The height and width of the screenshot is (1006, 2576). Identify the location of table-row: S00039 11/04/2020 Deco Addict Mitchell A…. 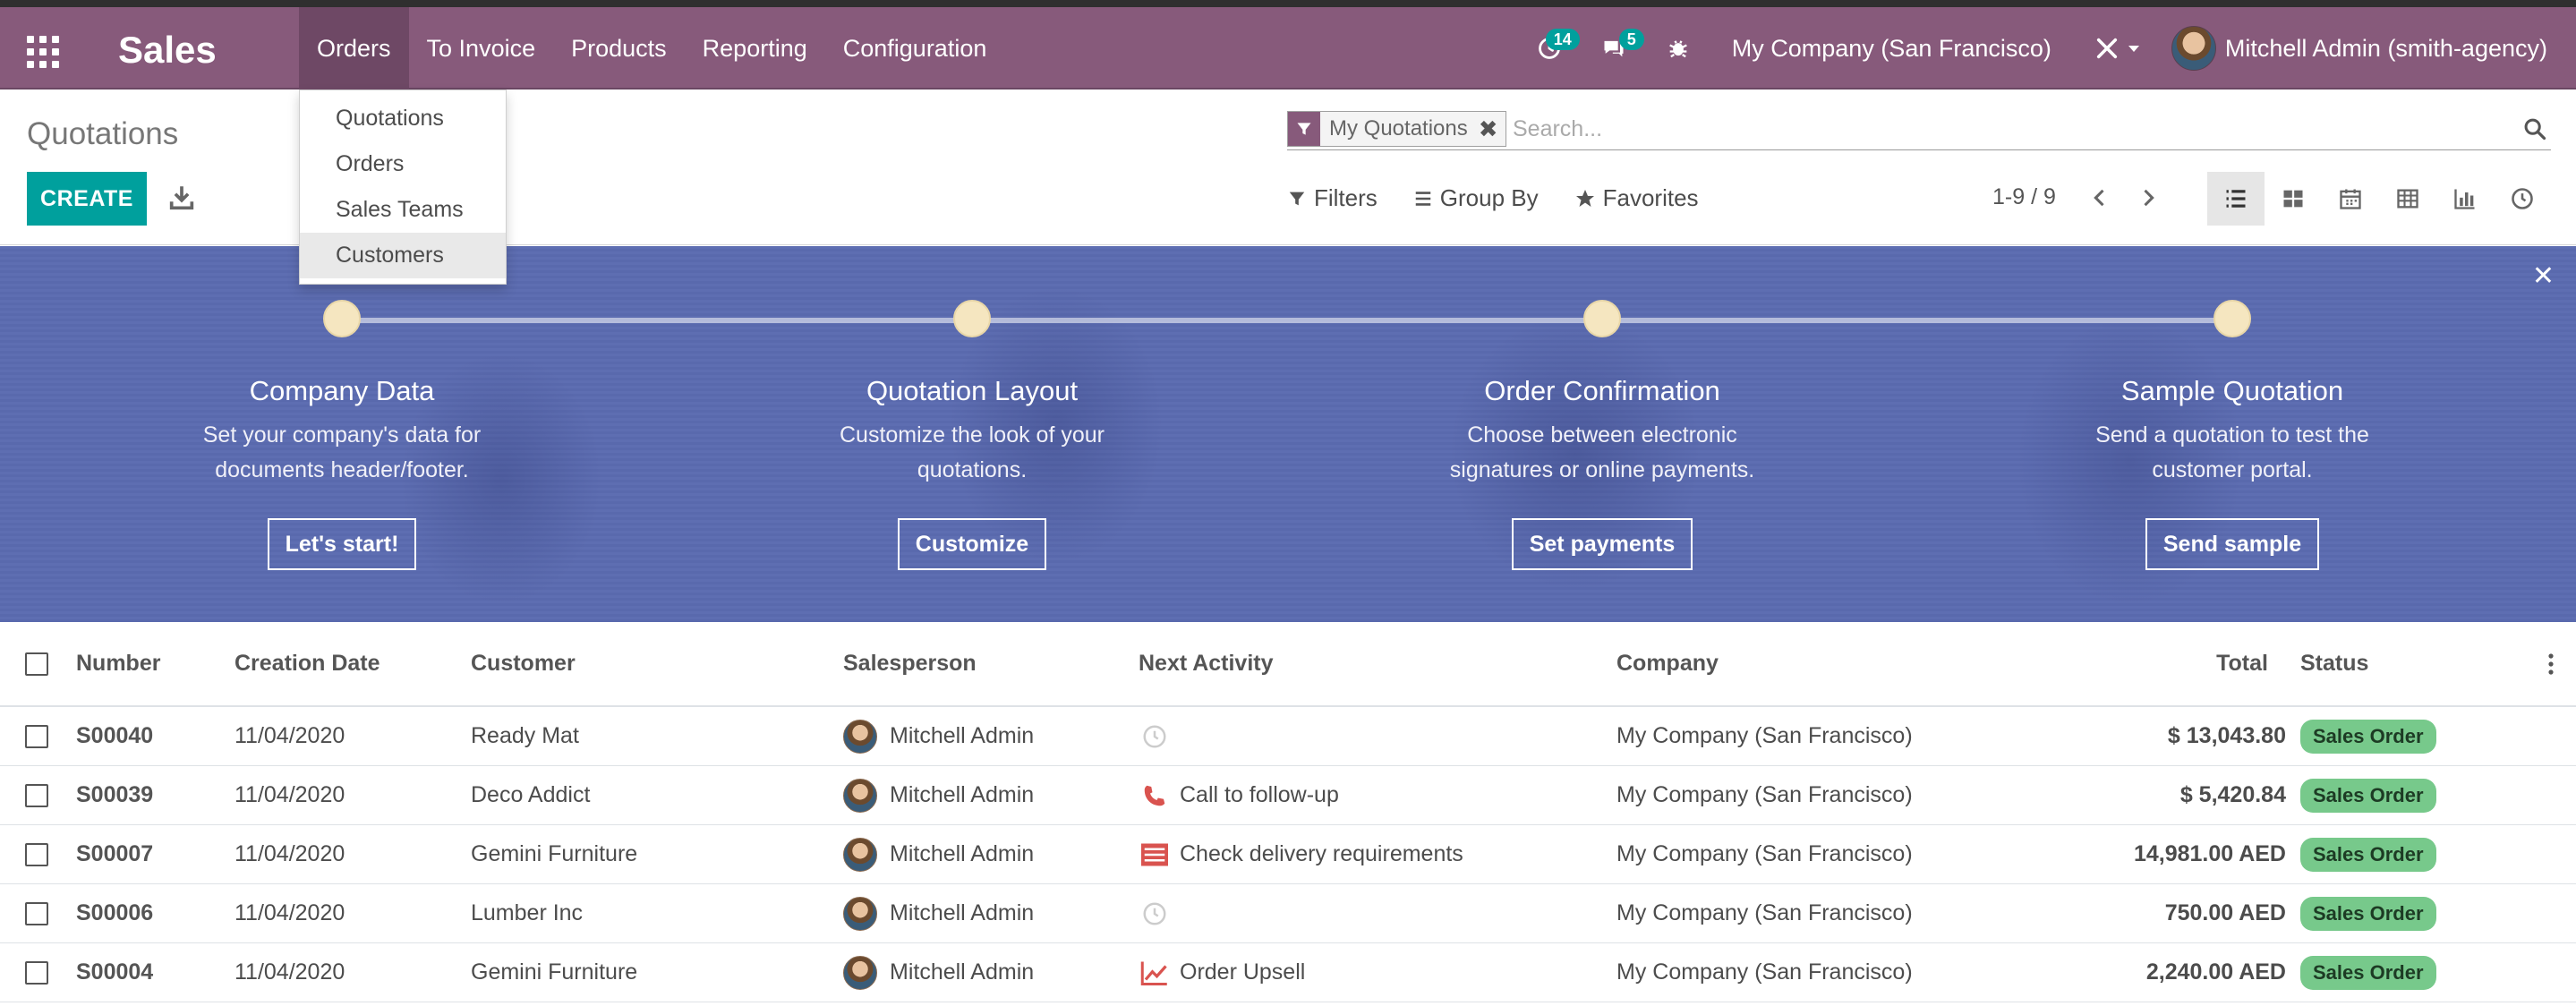
(1288, 795).